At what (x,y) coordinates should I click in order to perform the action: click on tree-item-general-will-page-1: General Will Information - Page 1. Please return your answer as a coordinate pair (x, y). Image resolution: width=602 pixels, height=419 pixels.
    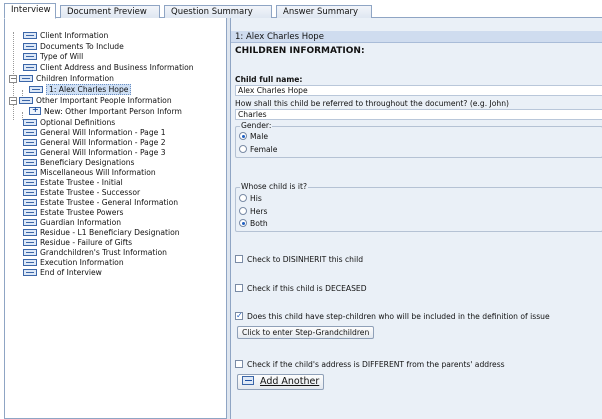
    Looking at the image, I should click on (94, 133).